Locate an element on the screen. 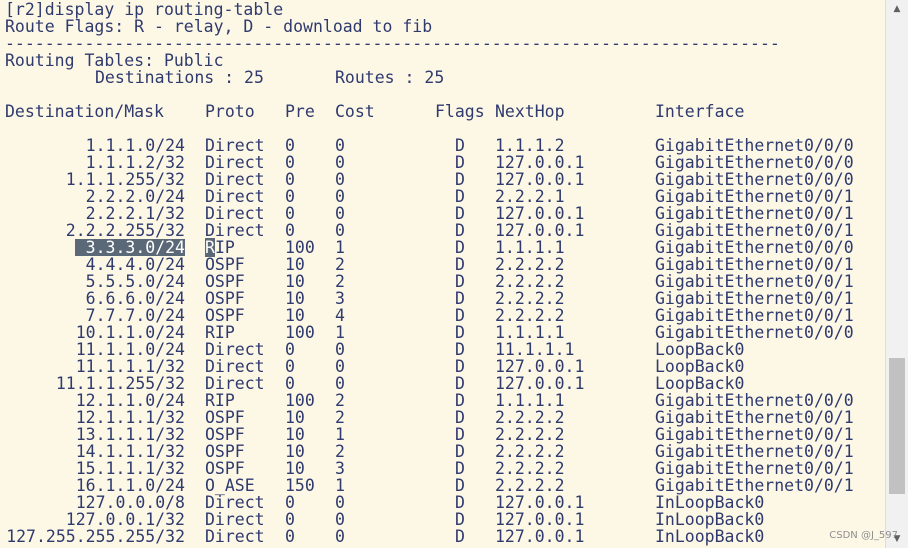 The height and width of the screenshot is (548, 908). row-destination: 11.1.1.1/32 is located at coordinates (130, 366).